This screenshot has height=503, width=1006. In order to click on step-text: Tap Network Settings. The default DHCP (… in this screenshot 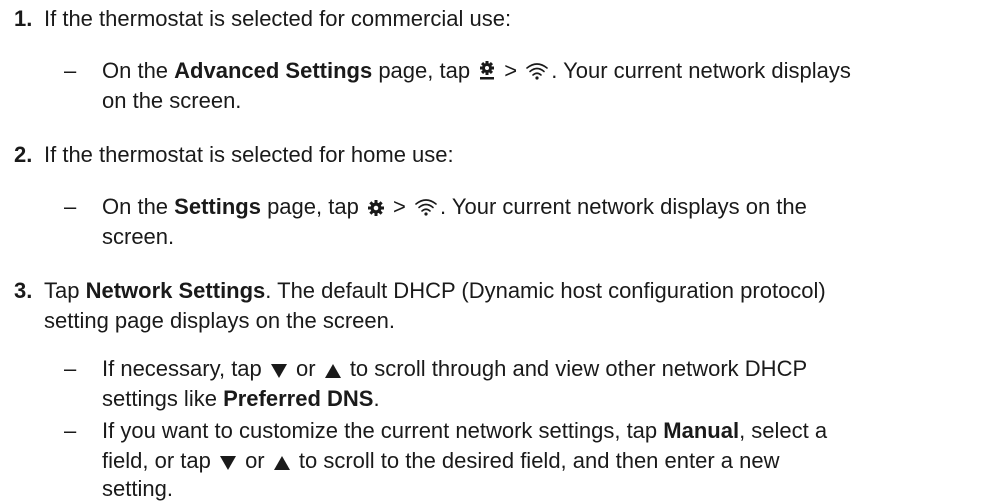, I will do `click(435, 290)`.